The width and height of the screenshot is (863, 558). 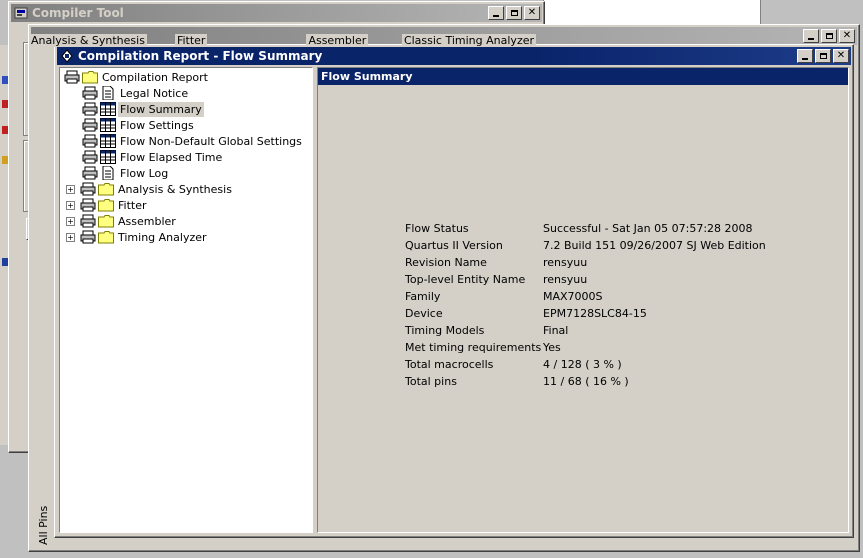 What do you see at coordinates (161, 109) in the screenshot?
I see `tree-item-label: Flow Summary` at bounding box center [161, 109].